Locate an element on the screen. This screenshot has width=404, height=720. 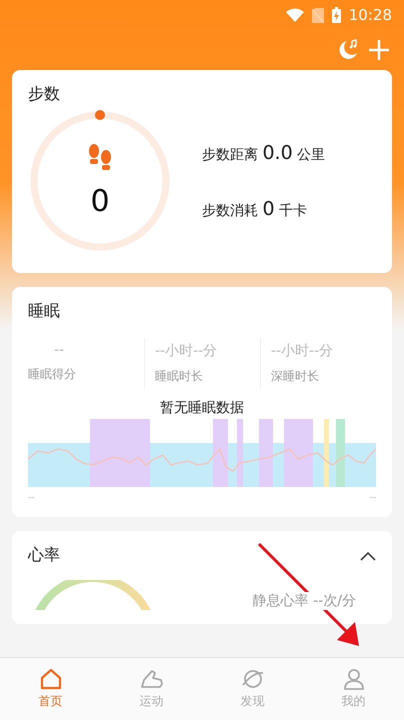
start-time: -- is located at coordinates (31, 498).